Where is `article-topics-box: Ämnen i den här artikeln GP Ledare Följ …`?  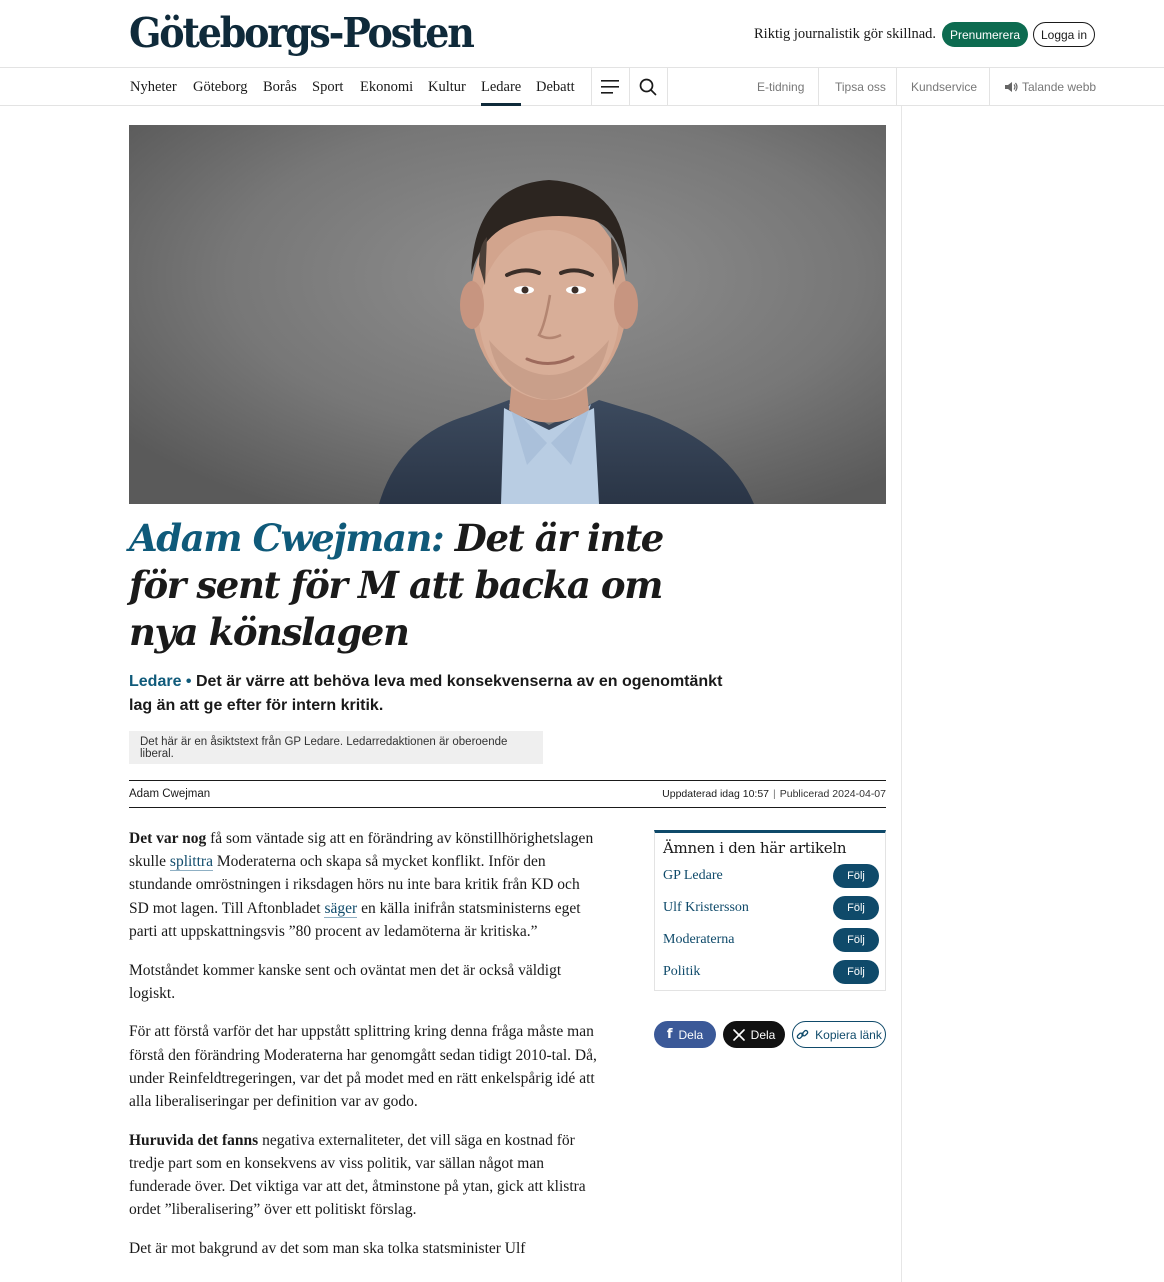 article-topics-box: Ämnen i den här artikeln GP Ledare Följ … is located at coordinates (770, 910).